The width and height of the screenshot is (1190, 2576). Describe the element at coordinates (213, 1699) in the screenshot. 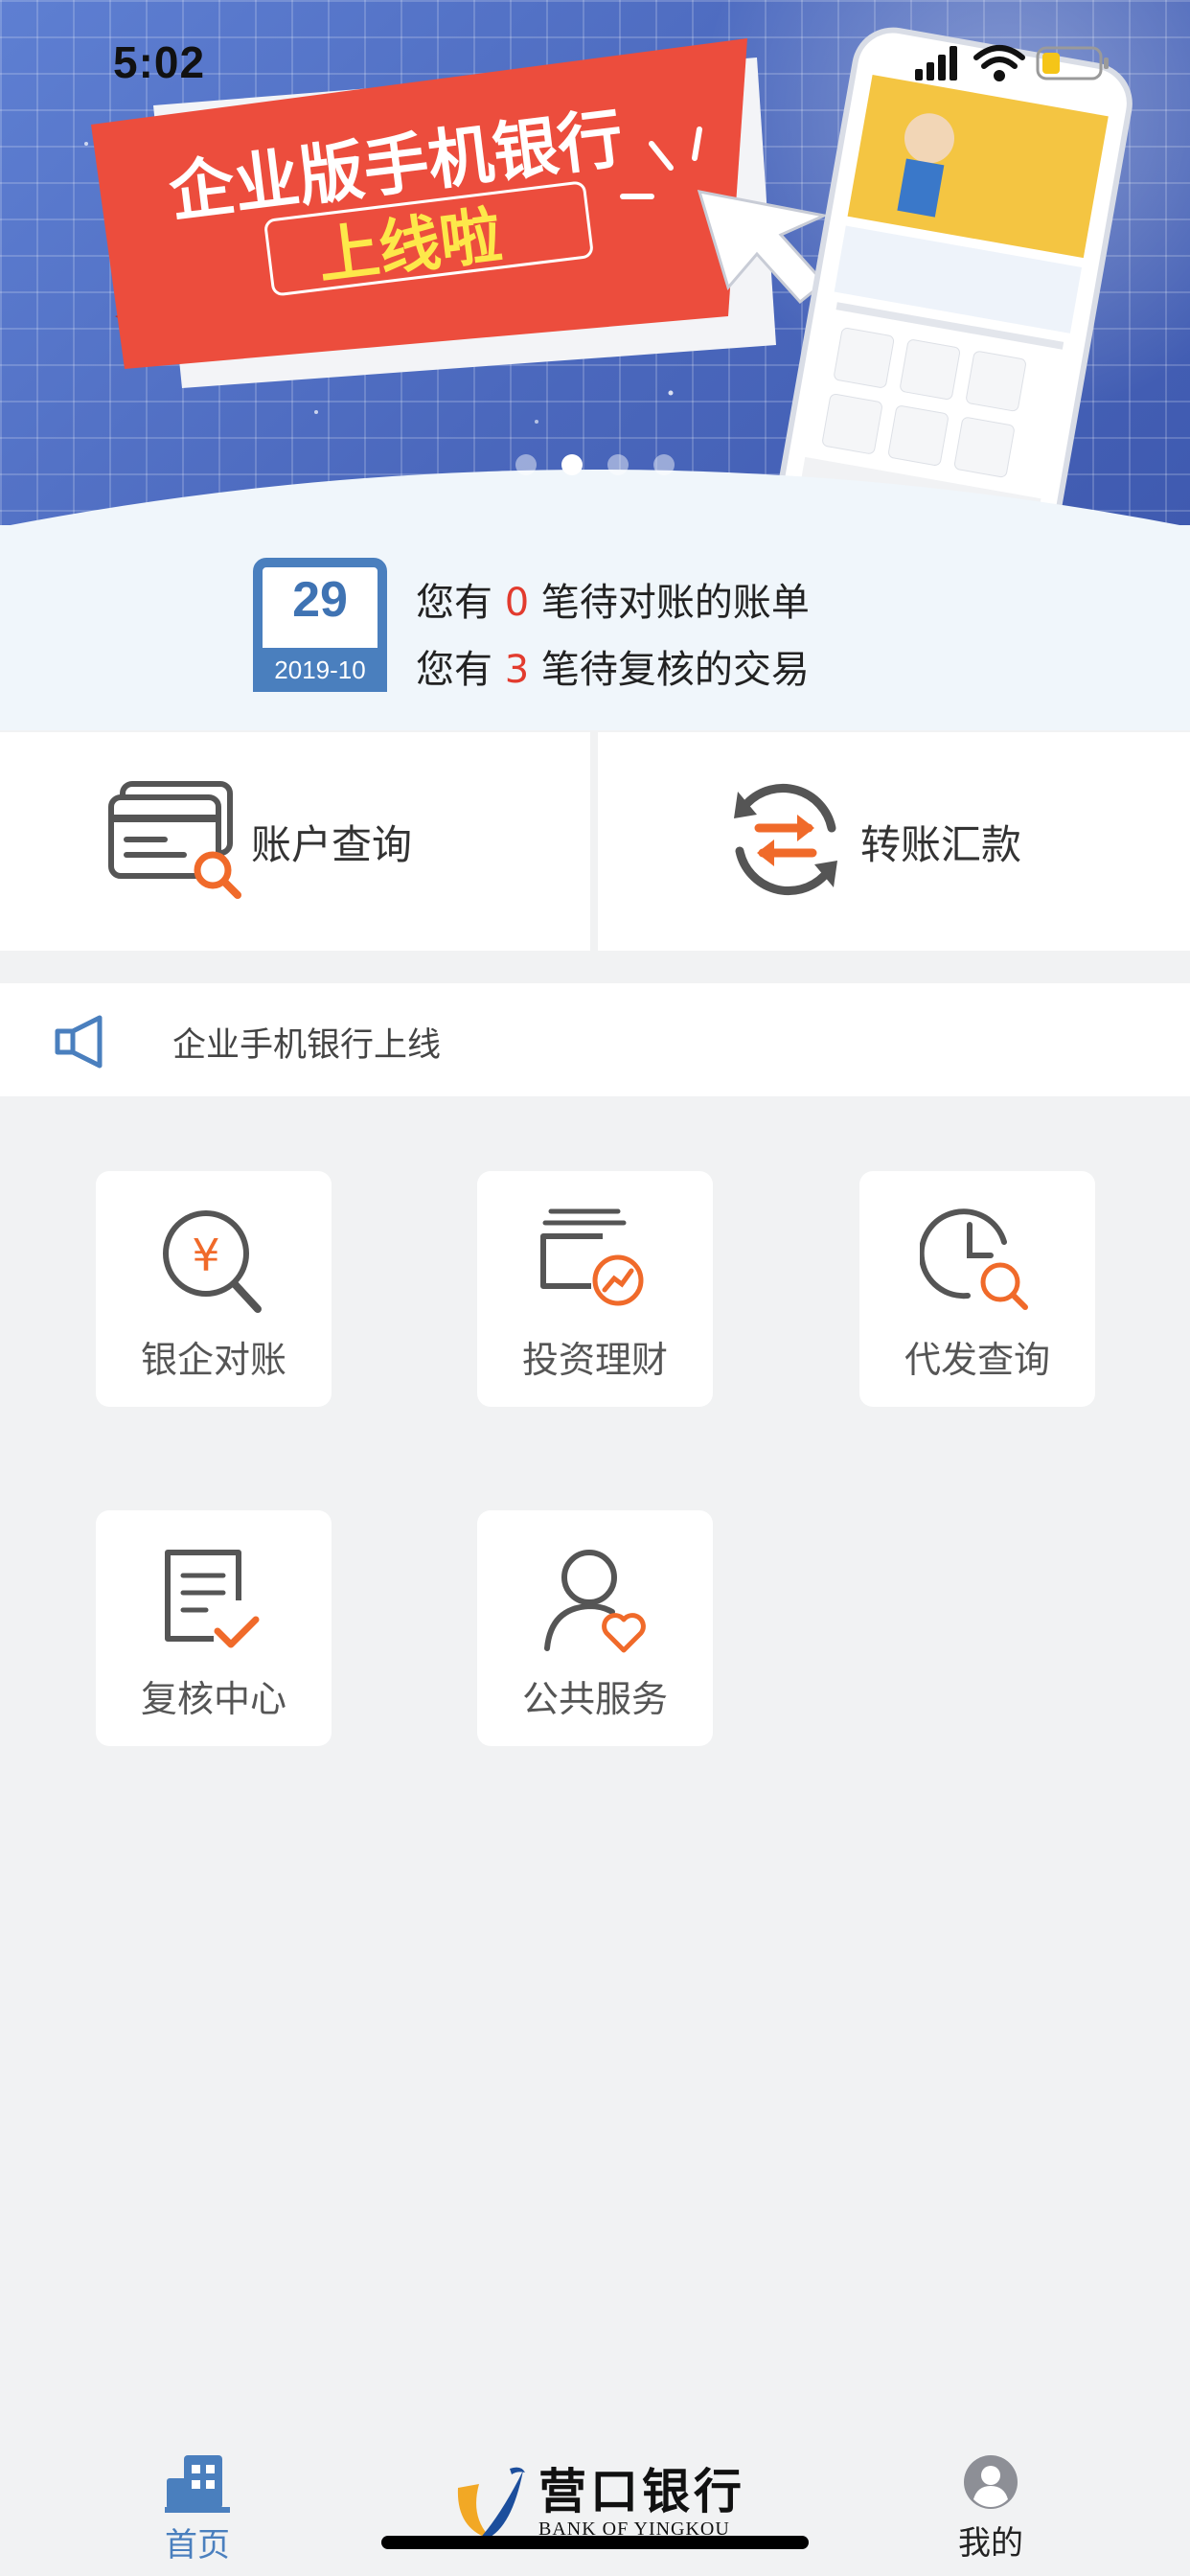

I see `grid-item-label: 复核中心` at that location.